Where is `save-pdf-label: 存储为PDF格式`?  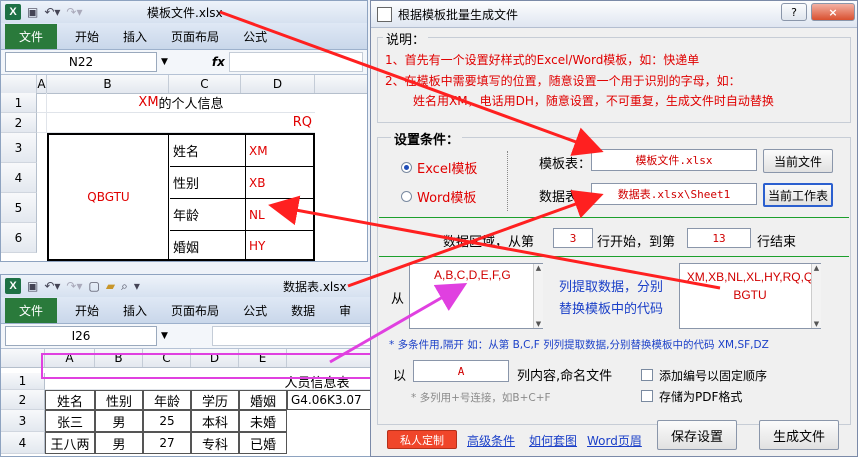
save-pdf-label: 存储为PDF格式 is located at coordinates (700, 396).